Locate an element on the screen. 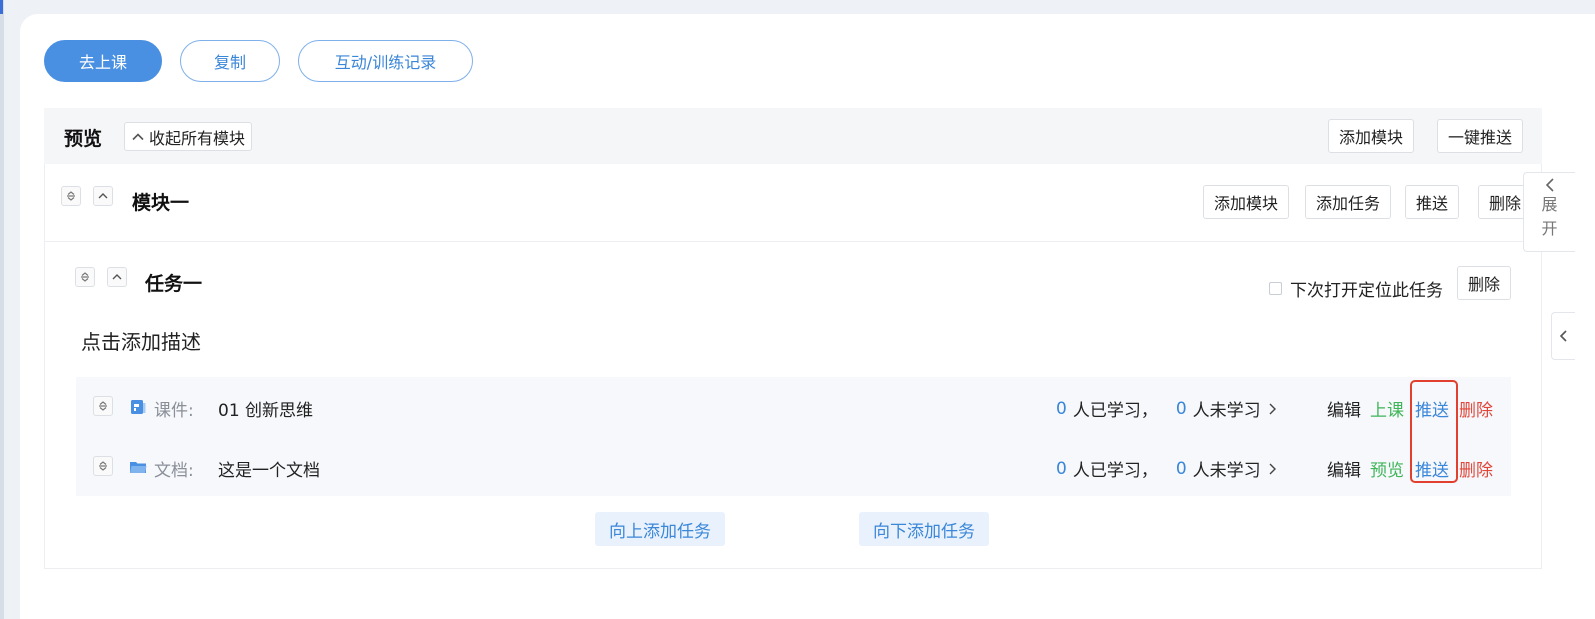 The width and height of the screenshot is (1595, 619). task-description: 点击添加描述 is located at coordinates (141, 340).